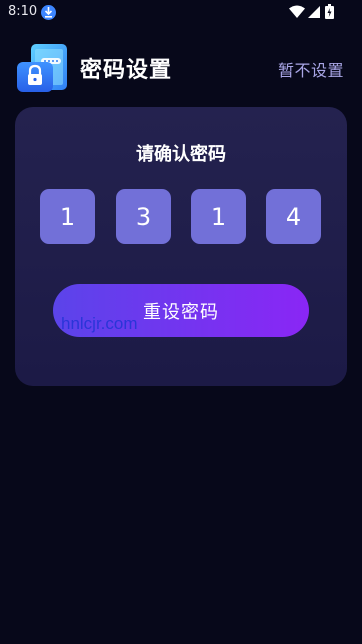 The height and width of the screenshot is (644, 362). Describe the element at coordinates (42, 68) in the screenshot. I see `lock-phone-icon` at that location.